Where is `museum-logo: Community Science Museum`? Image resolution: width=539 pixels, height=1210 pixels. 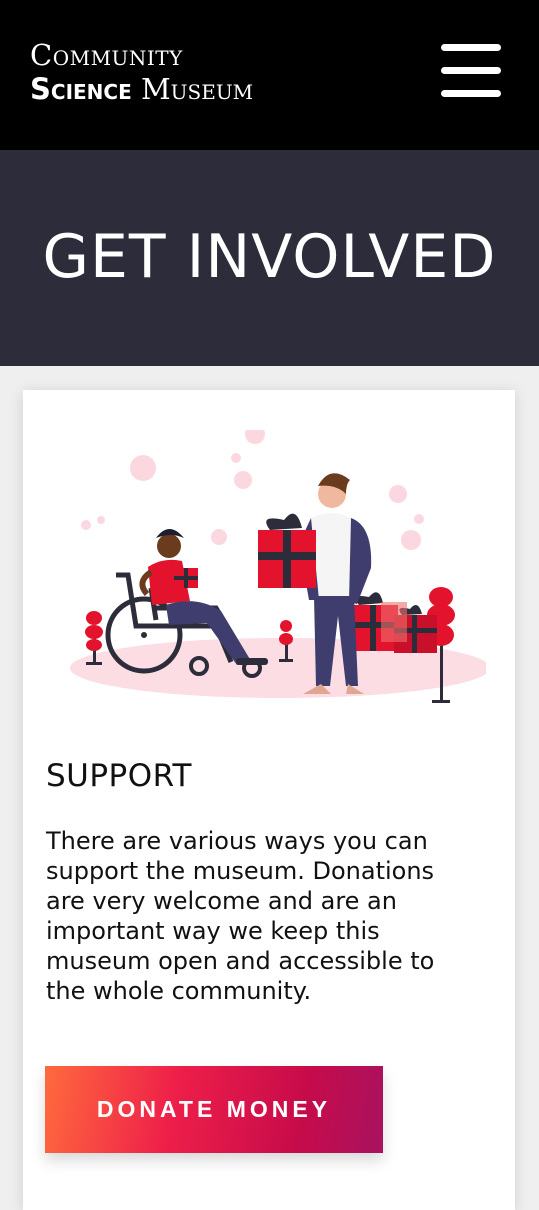
museum-logo: Community Science Museum is located at coordinates (141, 72).